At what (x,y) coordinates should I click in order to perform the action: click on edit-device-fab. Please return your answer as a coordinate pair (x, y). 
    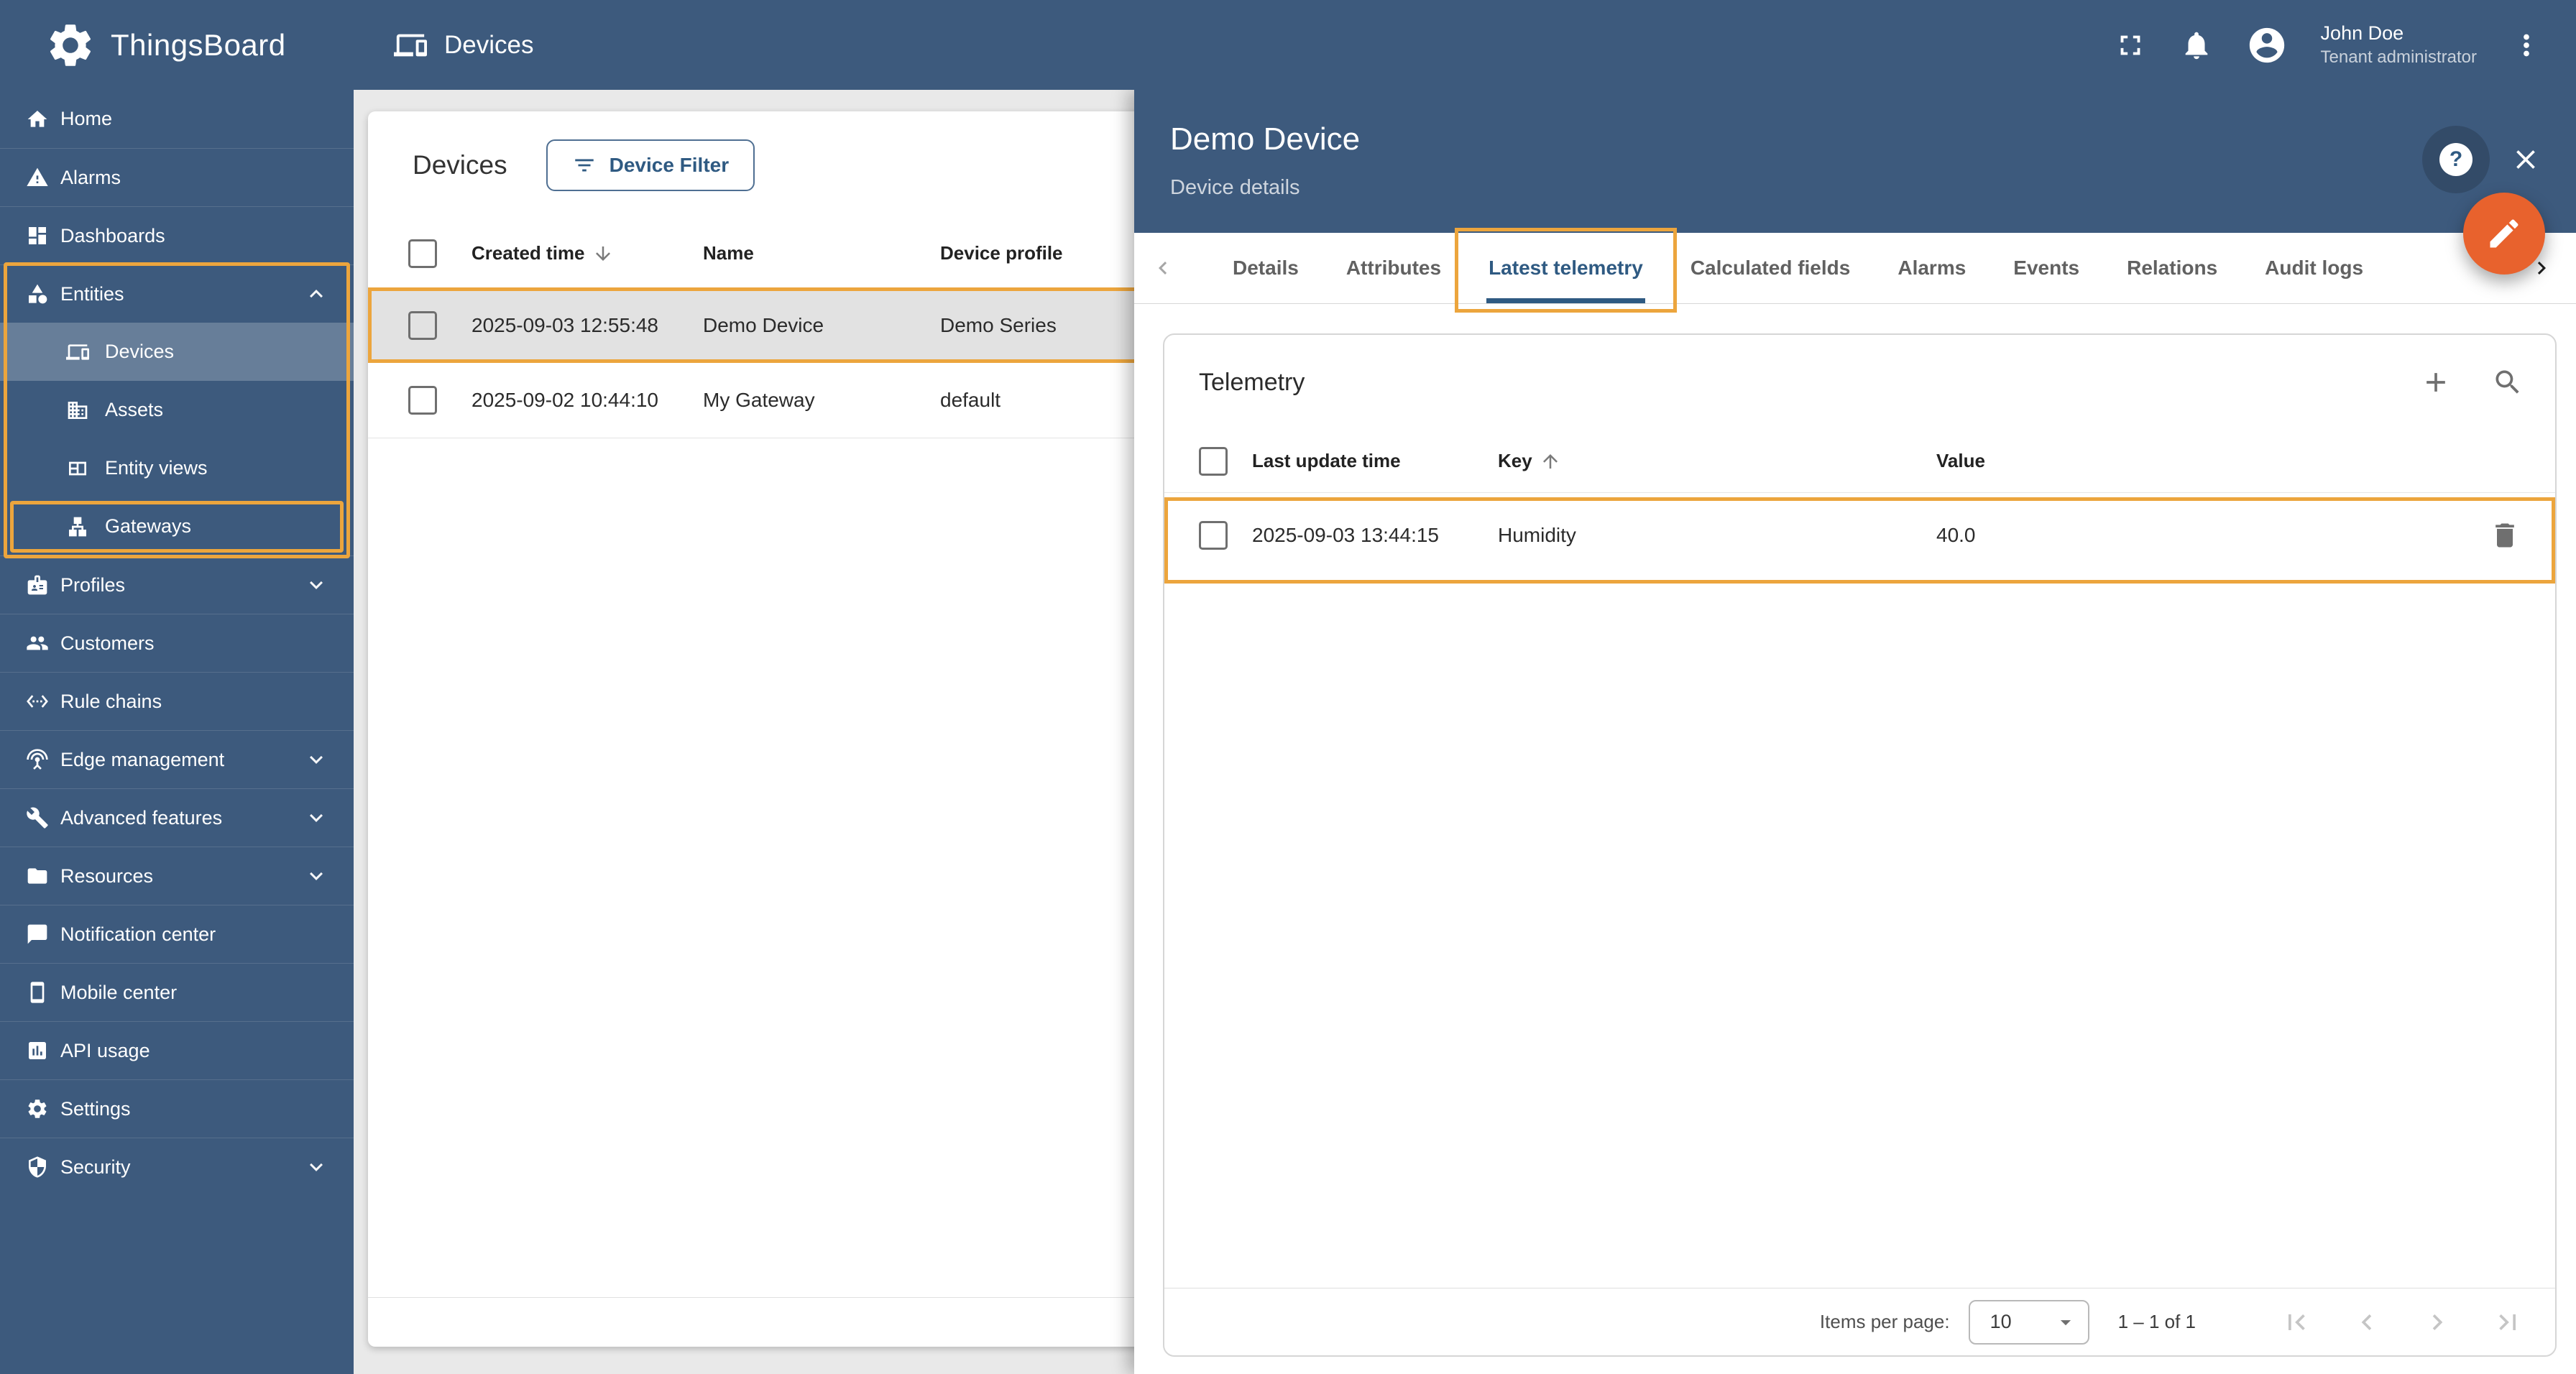
    Looking at the image, I should click on (2504, 234).